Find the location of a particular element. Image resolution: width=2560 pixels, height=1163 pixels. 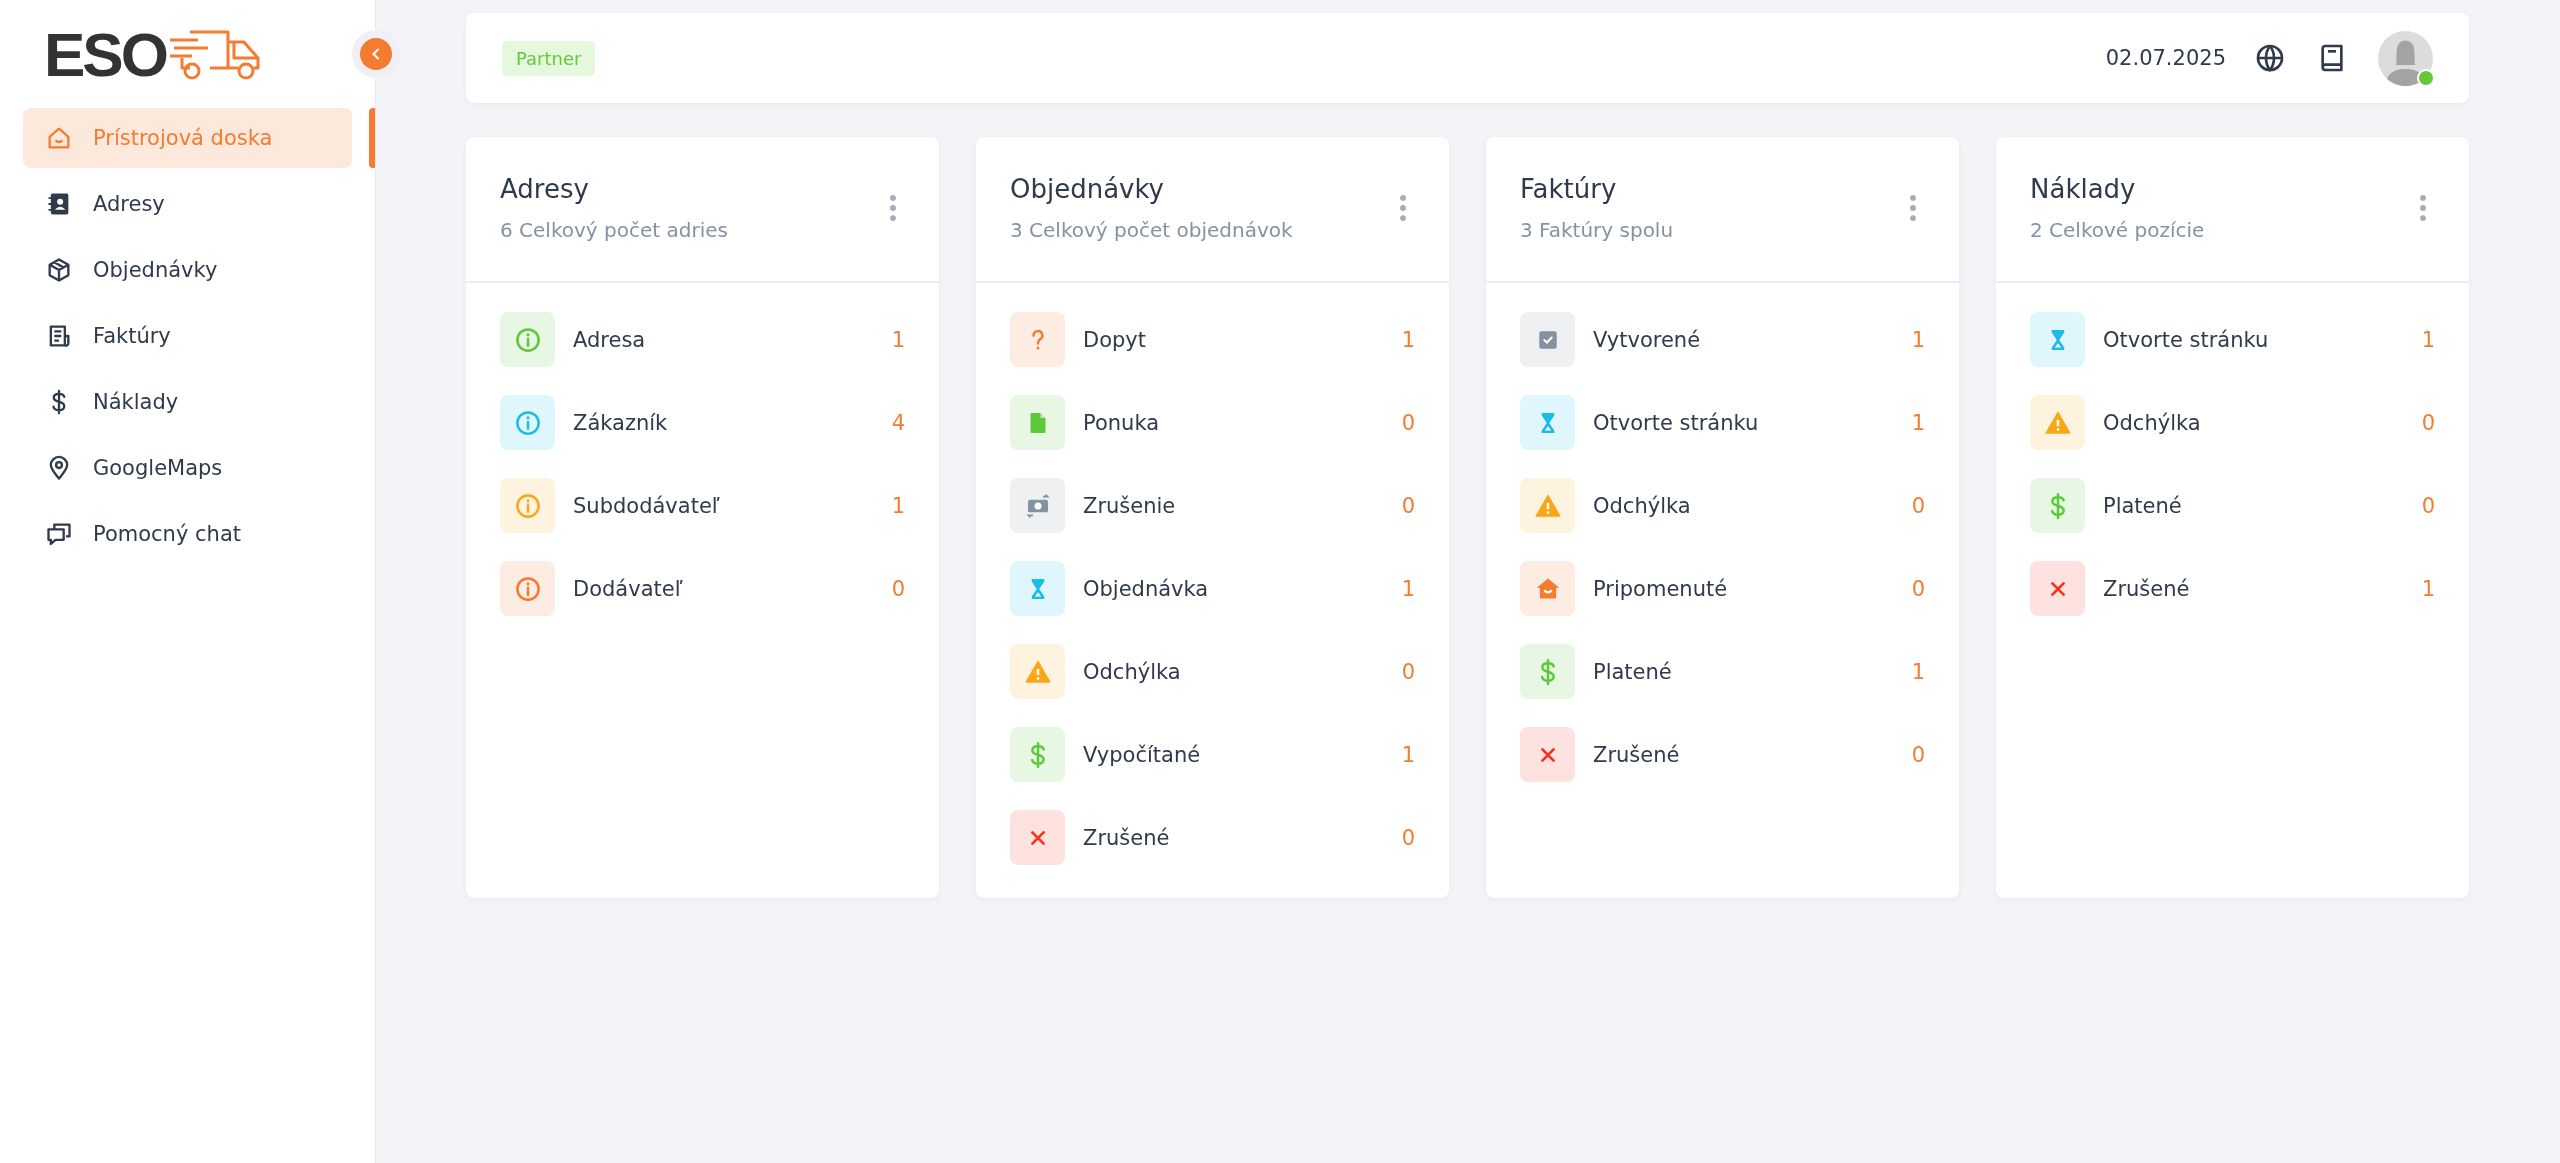

globe-icon is located at coordinates (2270, 58).